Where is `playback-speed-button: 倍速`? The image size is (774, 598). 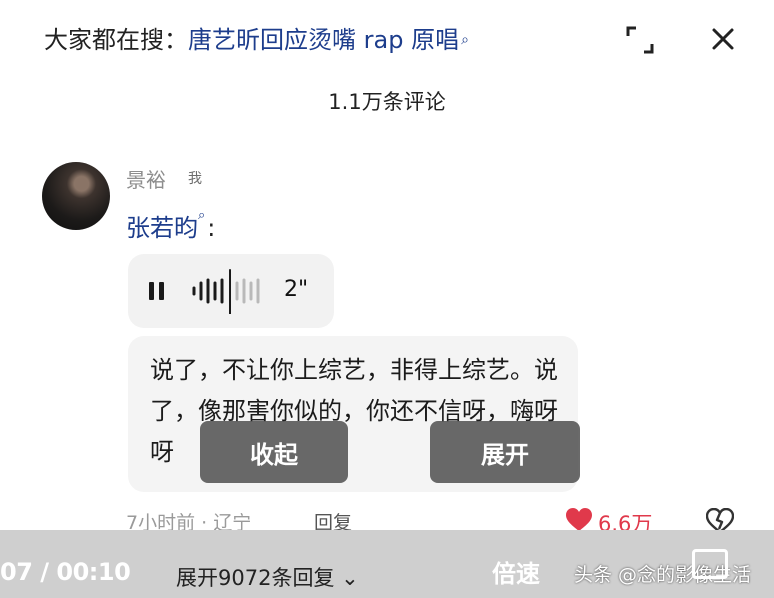
playback-speed-button: 倍速 is located at coordinates (516, 571).